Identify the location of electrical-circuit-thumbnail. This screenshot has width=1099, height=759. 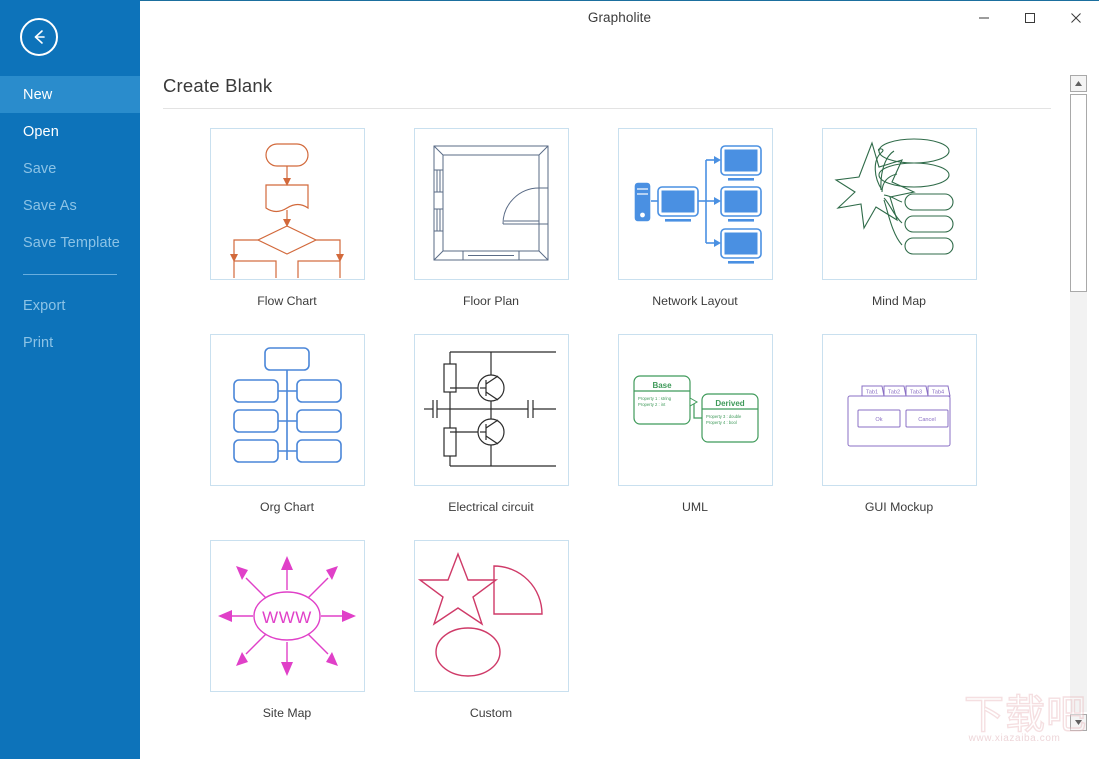
(491, 410).